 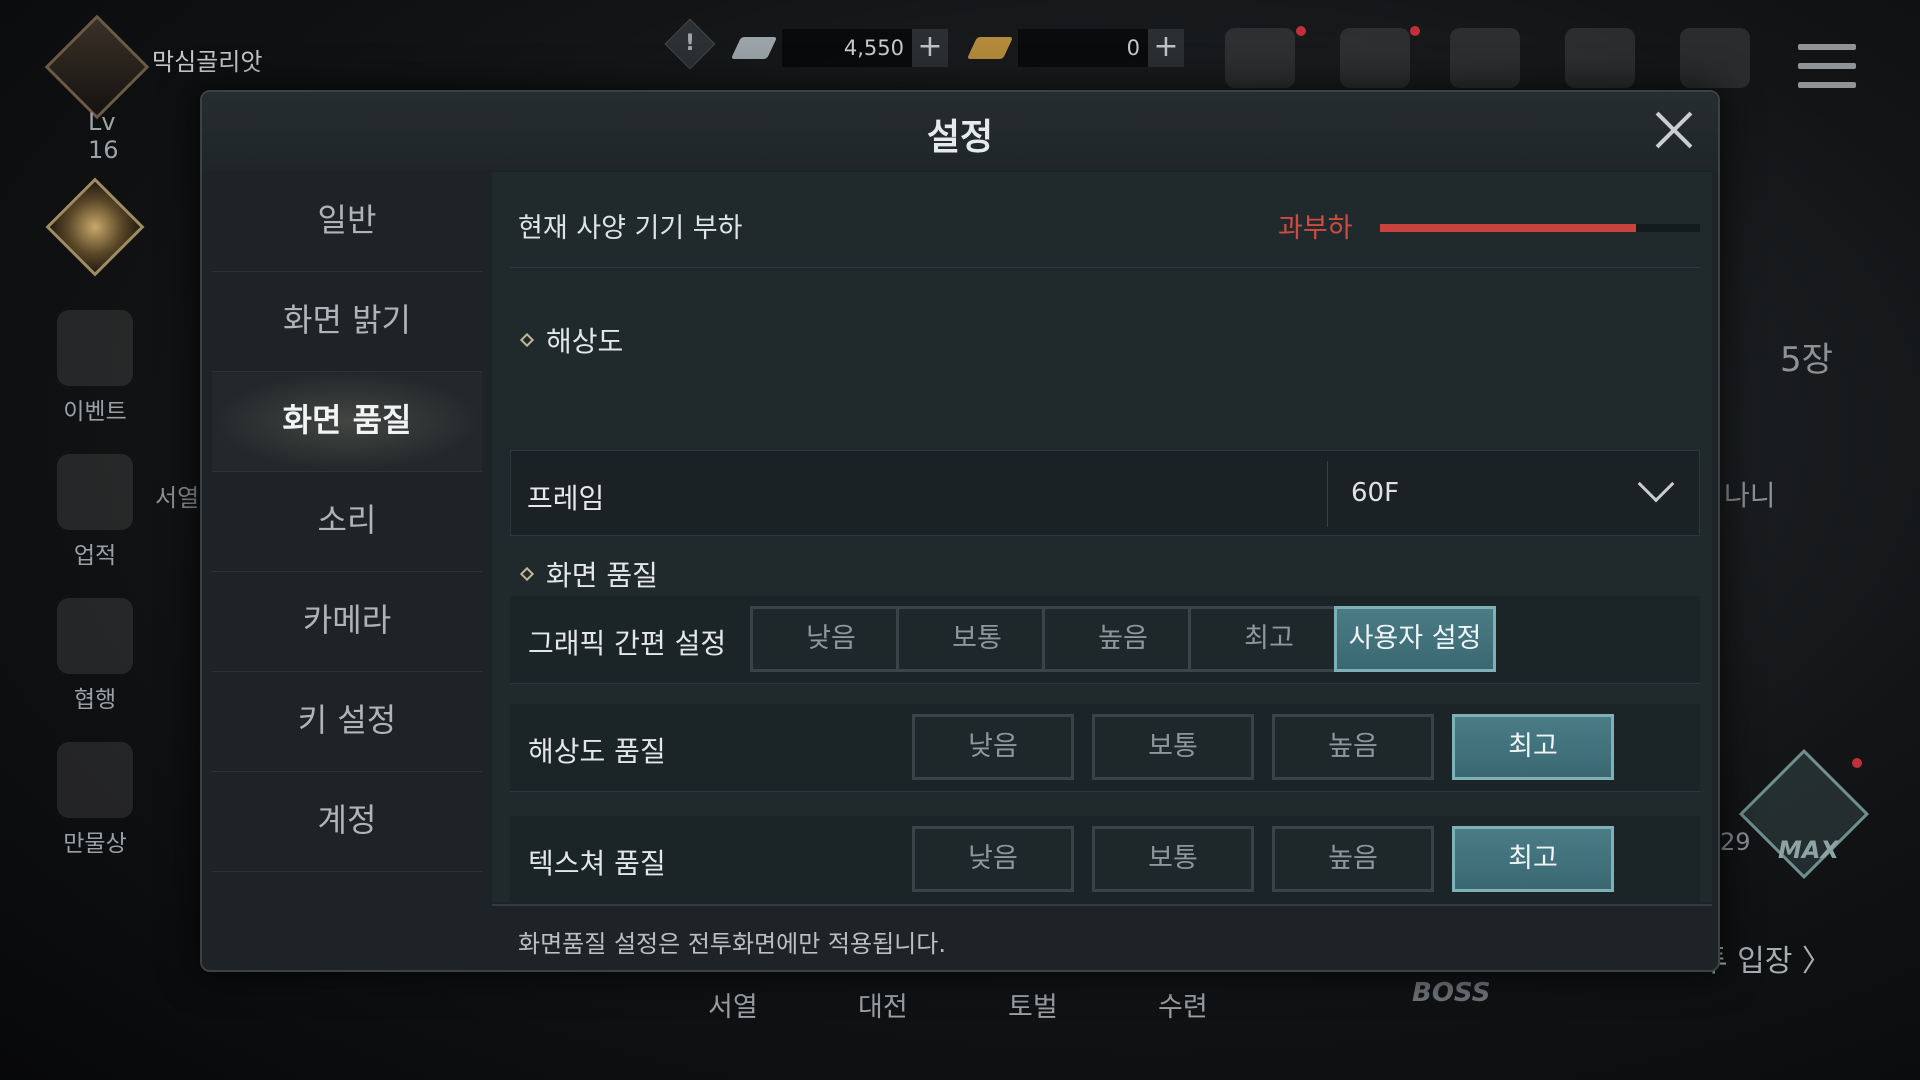 What do you see at coordinates (1656, 484) in the screenshot?
I see `chevron-down-icon` at bounding box center [1656, 484].